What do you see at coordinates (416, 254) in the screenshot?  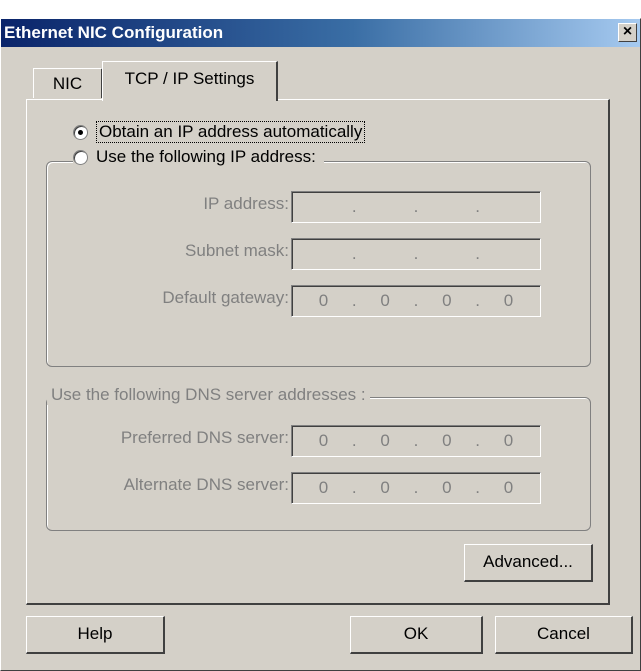 I see `subnet-mask-field: . . .` at bounding box center [416, 254].